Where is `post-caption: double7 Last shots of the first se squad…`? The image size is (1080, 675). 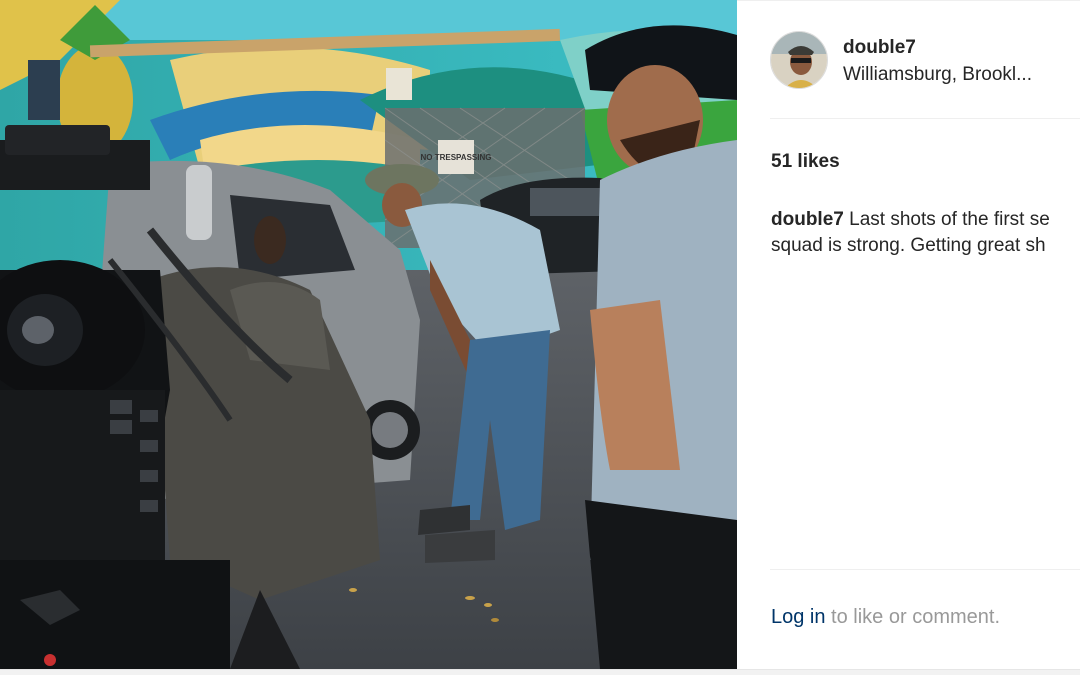
post-caption: double7 Last shots of the first se squad… is located at coordinates (925, 233).